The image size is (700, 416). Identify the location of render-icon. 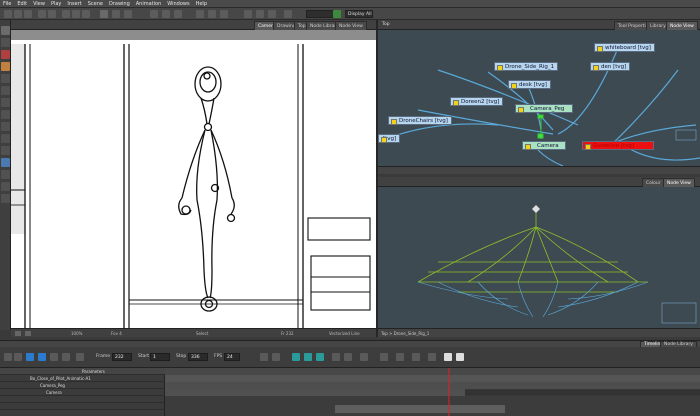
(288, 14).